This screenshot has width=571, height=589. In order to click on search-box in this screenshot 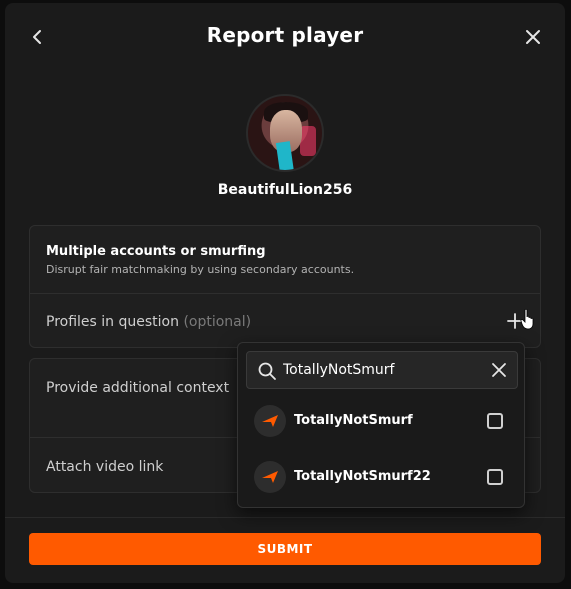, I will do `click(382, 370)`.